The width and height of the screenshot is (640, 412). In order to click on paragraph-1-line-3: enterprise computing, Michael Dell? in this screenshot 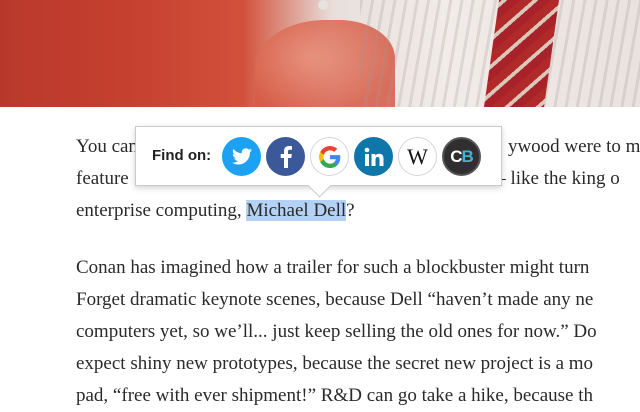, I will do `click(358, 211)`.